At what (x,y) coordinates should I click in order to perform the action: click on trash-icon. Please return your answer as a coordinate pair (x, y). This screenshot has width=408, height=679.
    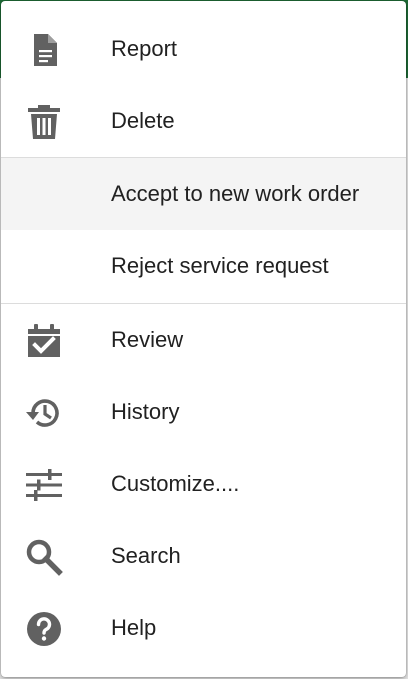
    Looking at the image, I should click on (44, 122).